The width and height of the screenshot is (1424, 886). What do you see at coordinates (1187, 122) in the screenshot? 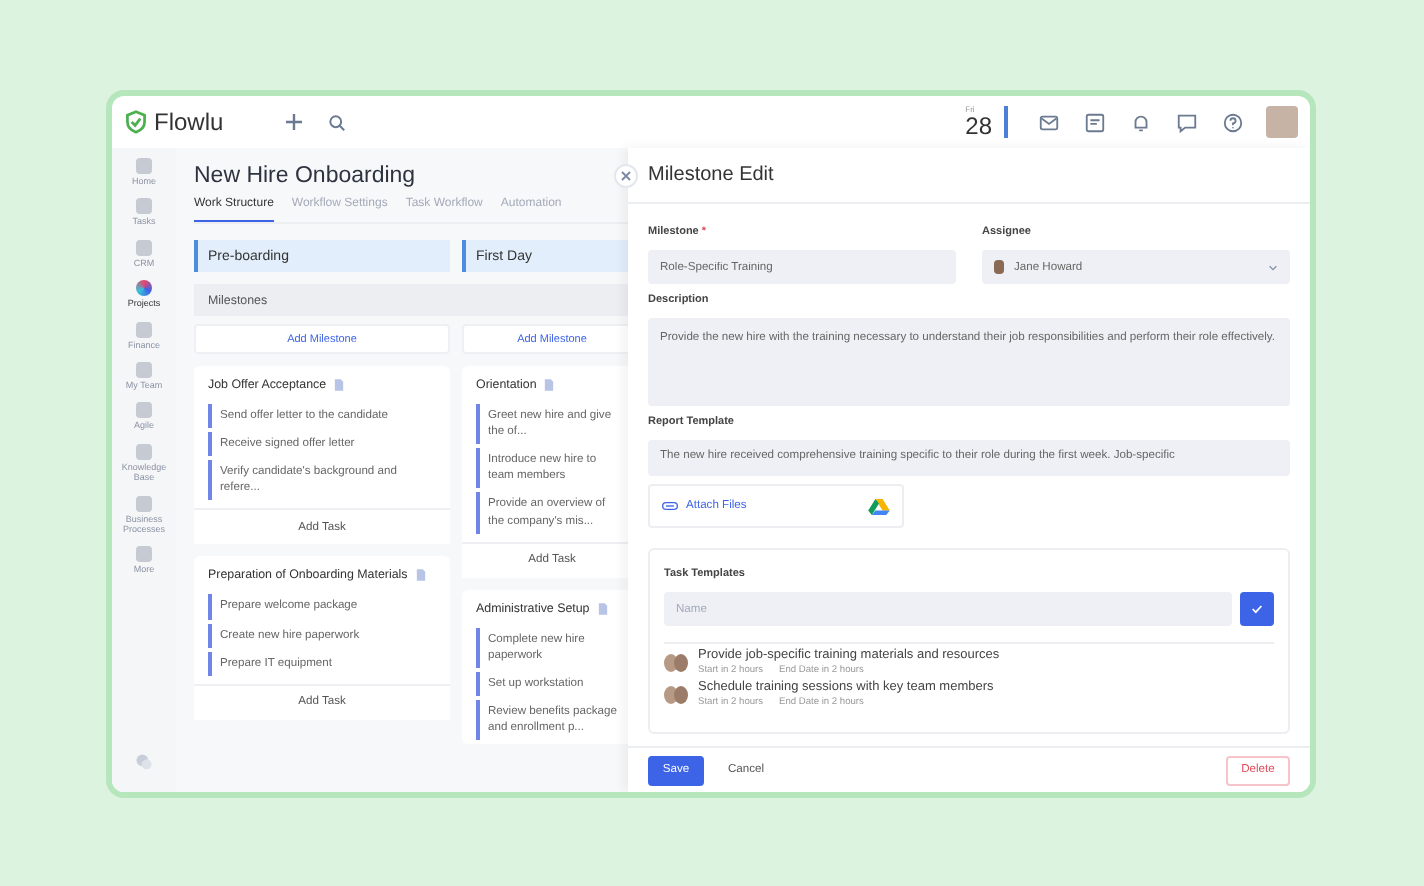
I see `chat-icon` at bounding box center [1187, 122].